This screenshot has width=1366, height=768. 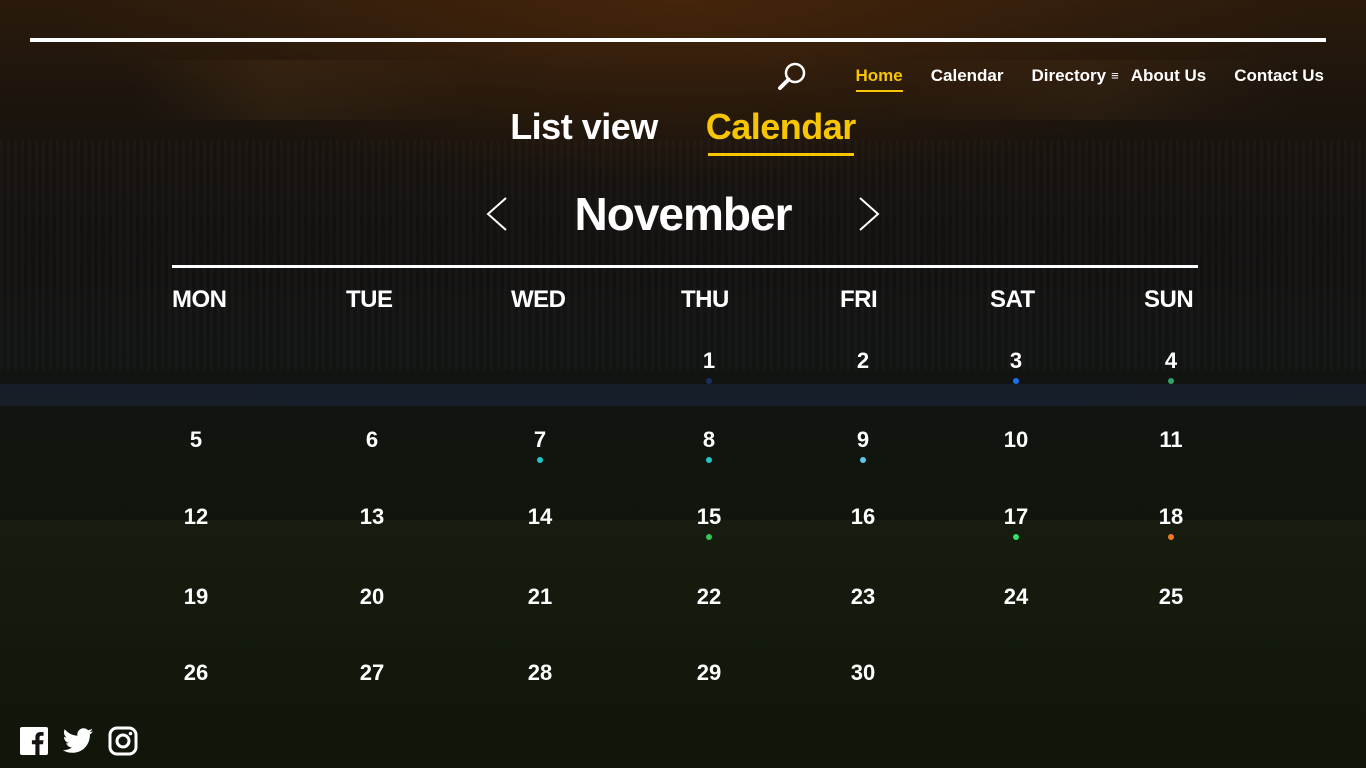 What do you see at coordinates (369, 299) in the screenshot?
I see `weekday-tue: TUE` at bounding box center [369, 299].